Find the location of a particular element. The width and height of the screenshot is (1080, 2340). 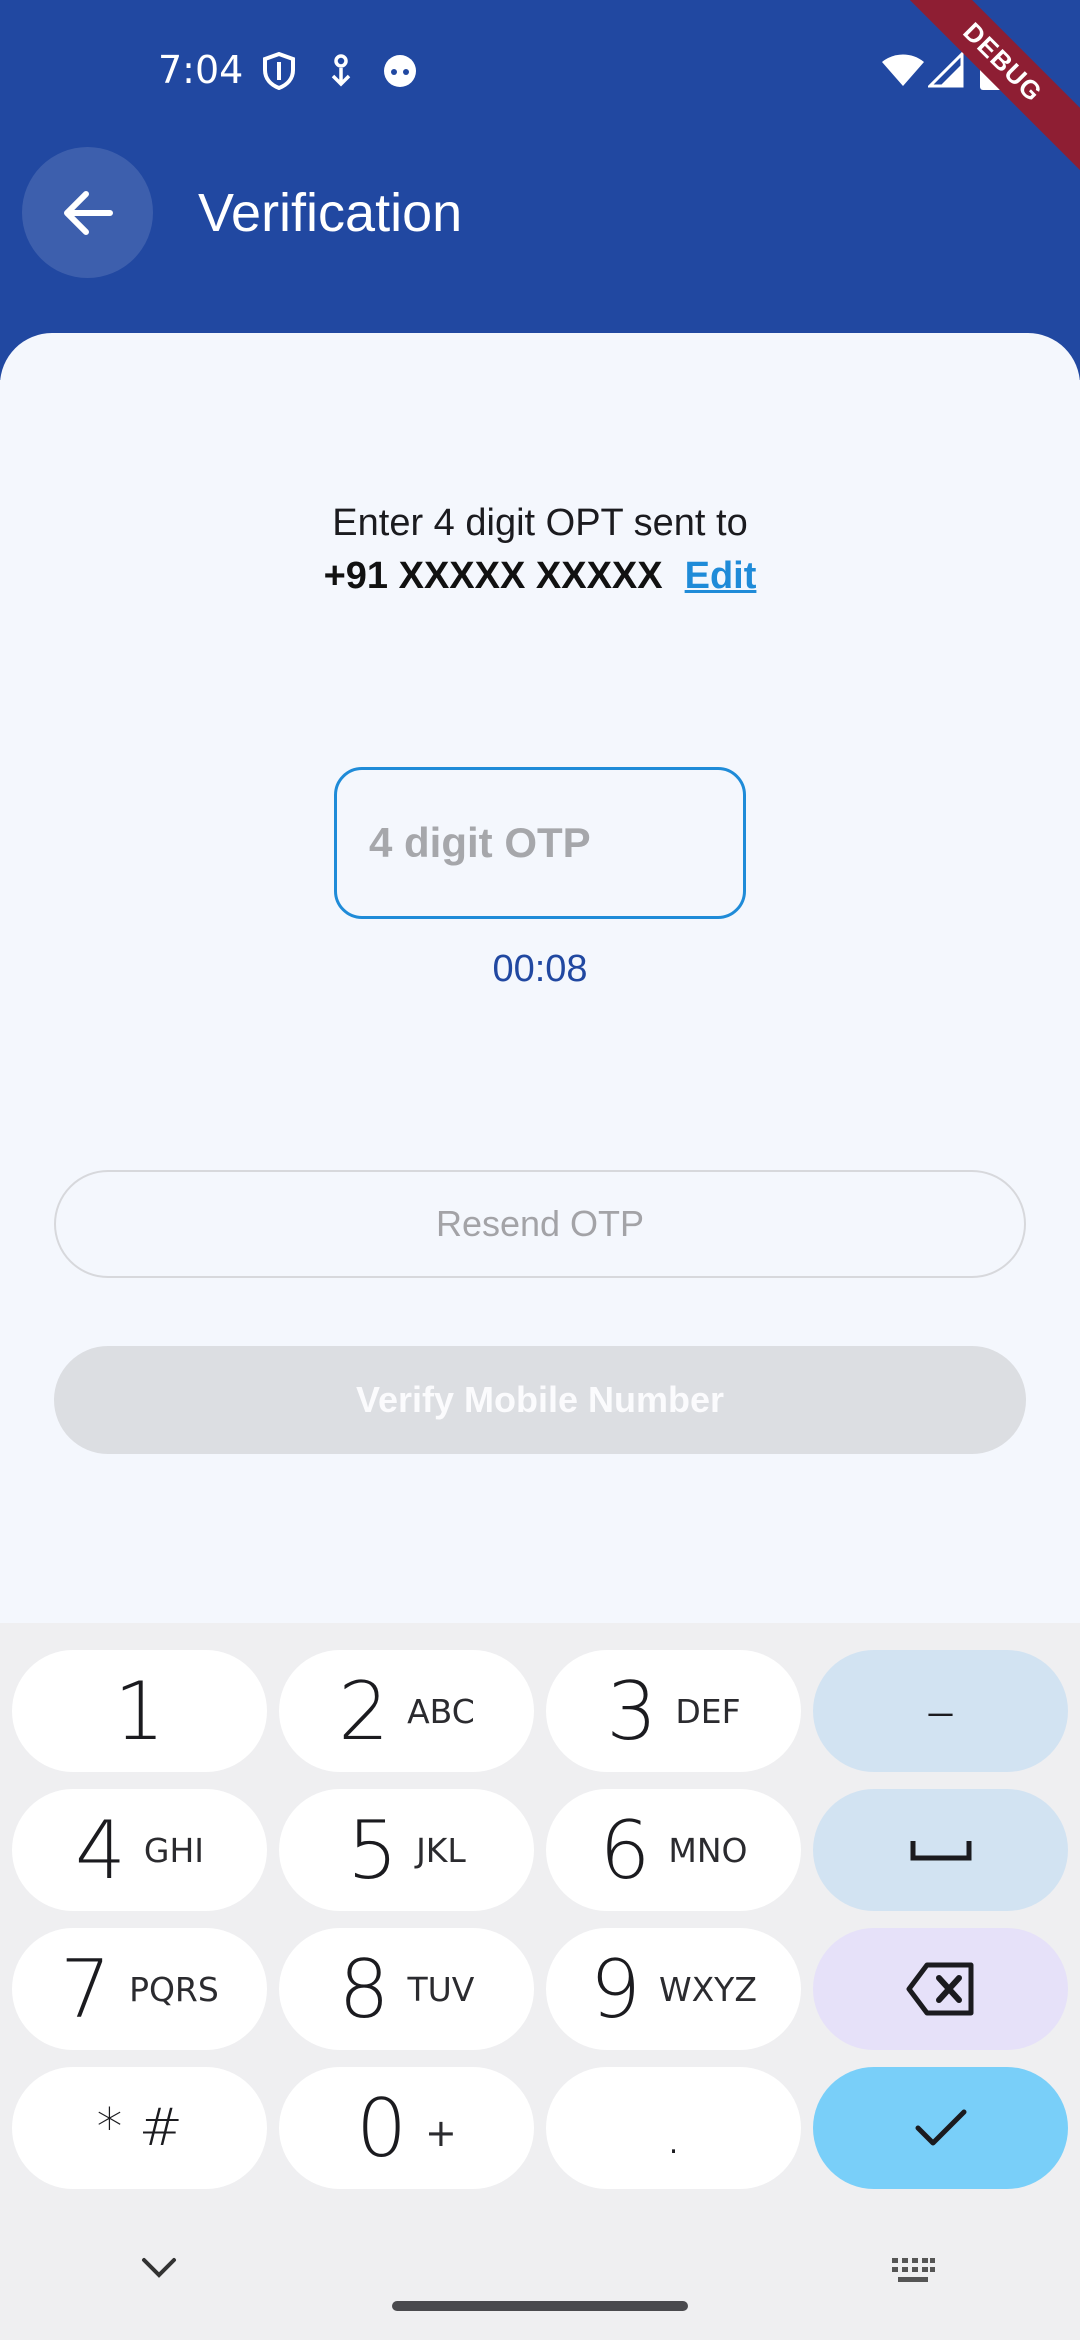

edit-link: Edit is located at coordinates (721, 576).